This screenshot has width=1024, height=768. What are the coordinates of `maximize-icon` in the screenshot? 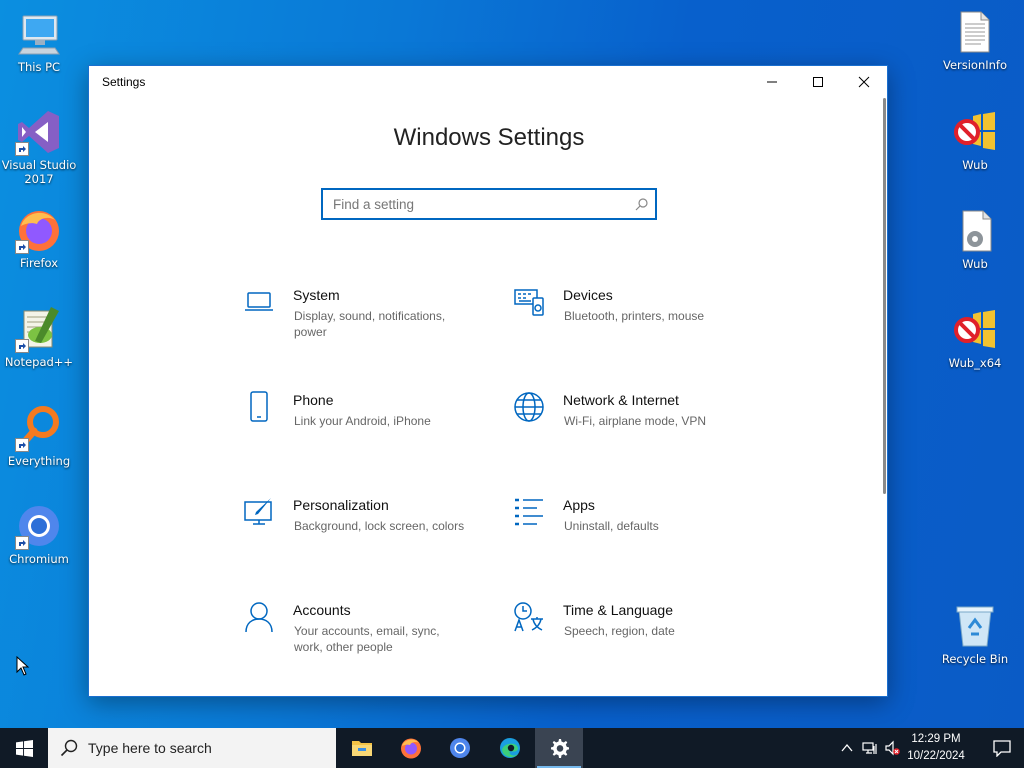 It's located at (818, 82).